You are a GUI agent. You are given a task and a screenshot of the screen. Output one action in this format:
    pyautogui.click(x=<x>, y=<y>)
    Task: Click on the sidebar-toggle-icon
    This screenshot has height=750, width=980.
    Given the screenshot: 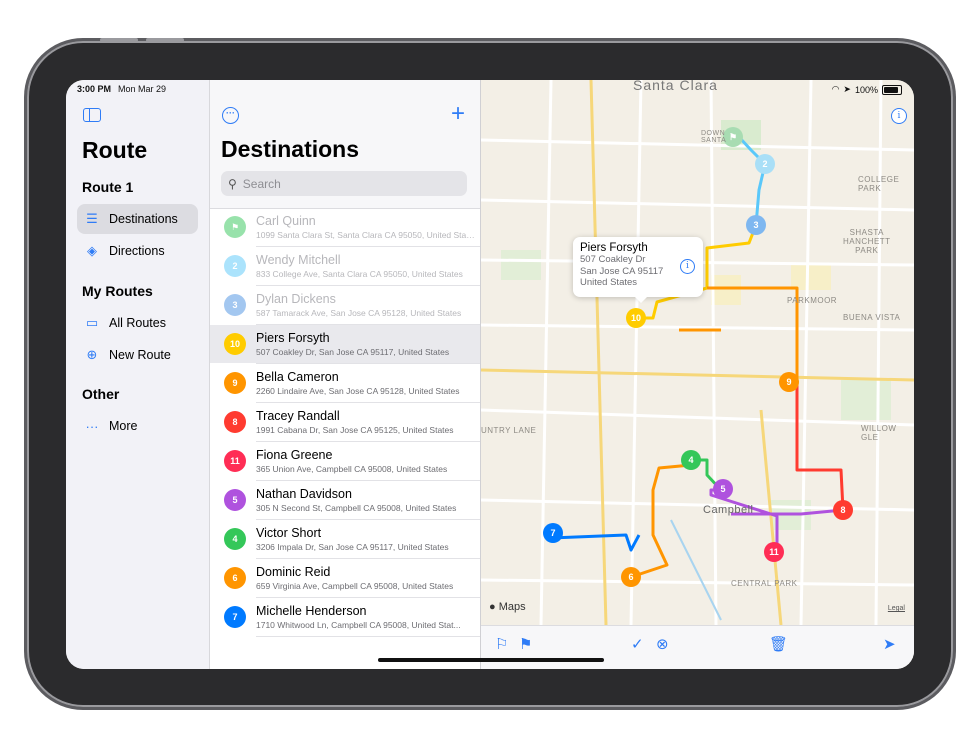 What is the action you would take?
    pyautogui.click(x=92, y=115)
    